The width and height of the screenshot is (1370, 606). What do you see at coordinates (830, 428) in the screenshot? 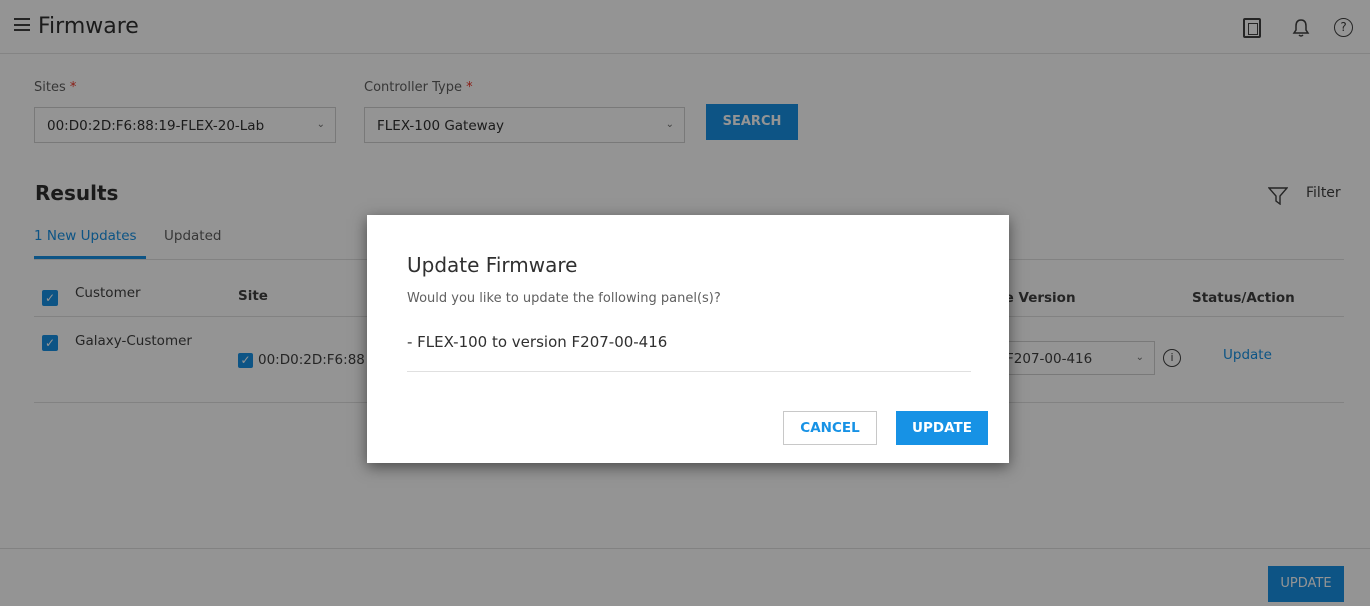
I see `cancel-button: CANCEL` at bounding box center [830, 428].